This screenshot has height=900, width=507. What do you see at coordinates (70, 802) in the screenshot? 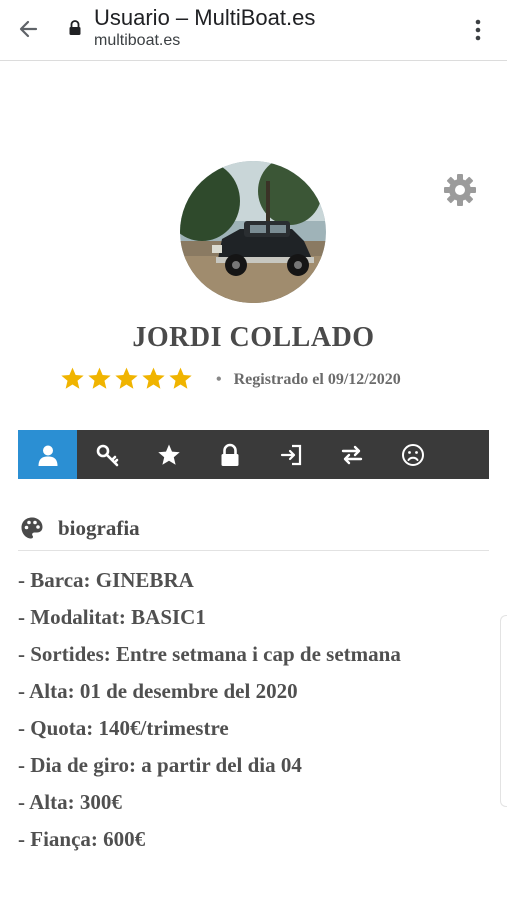
I see `bio-line: - Alta: 300€` at bounding box center [70, 802].